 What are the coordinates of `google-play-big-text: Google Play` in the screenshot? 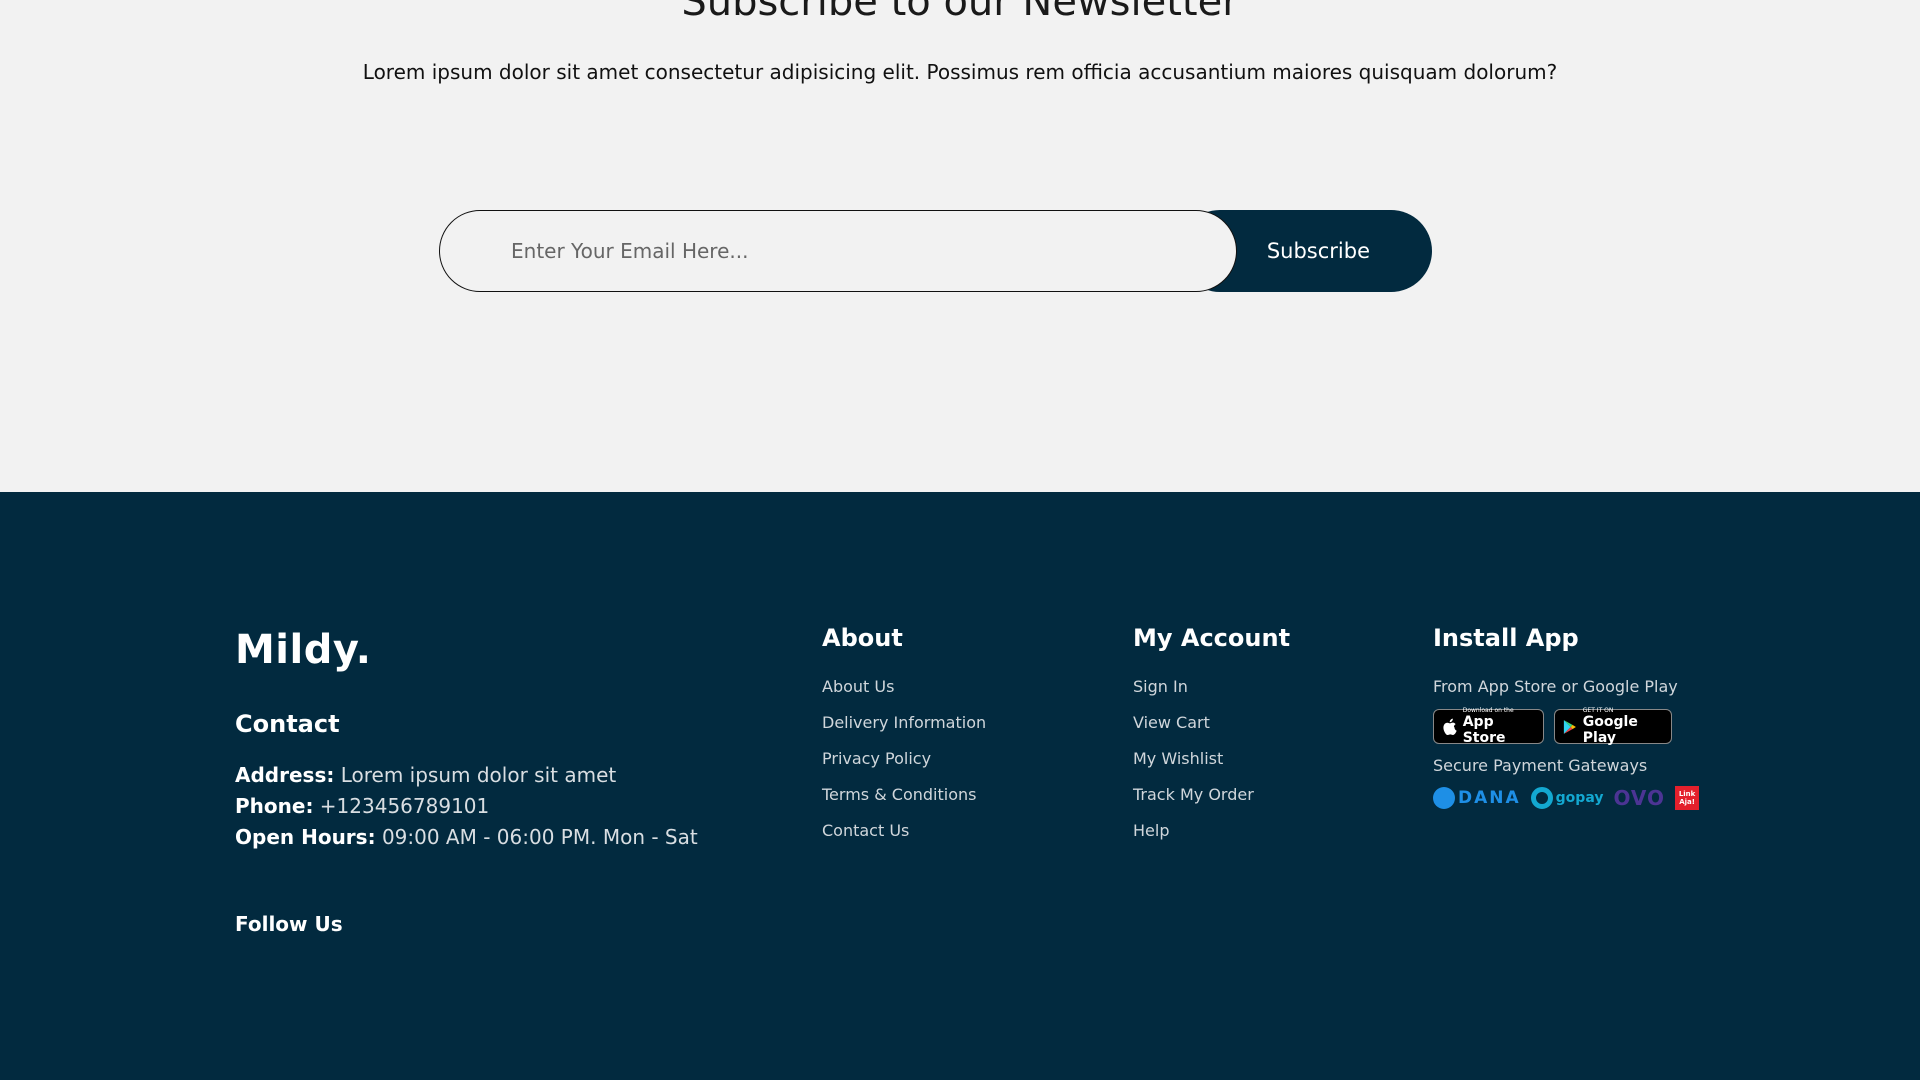 It's located at (1610, 730).